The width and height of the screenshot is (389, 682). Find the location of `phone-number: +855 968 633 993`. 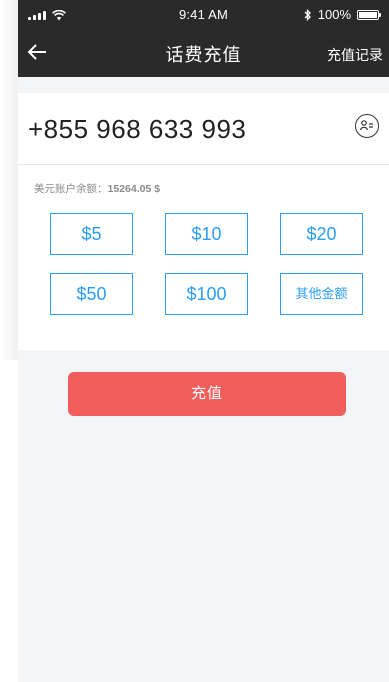

phone-number: +855 968 633 993 is located at coordinates (137, 129).